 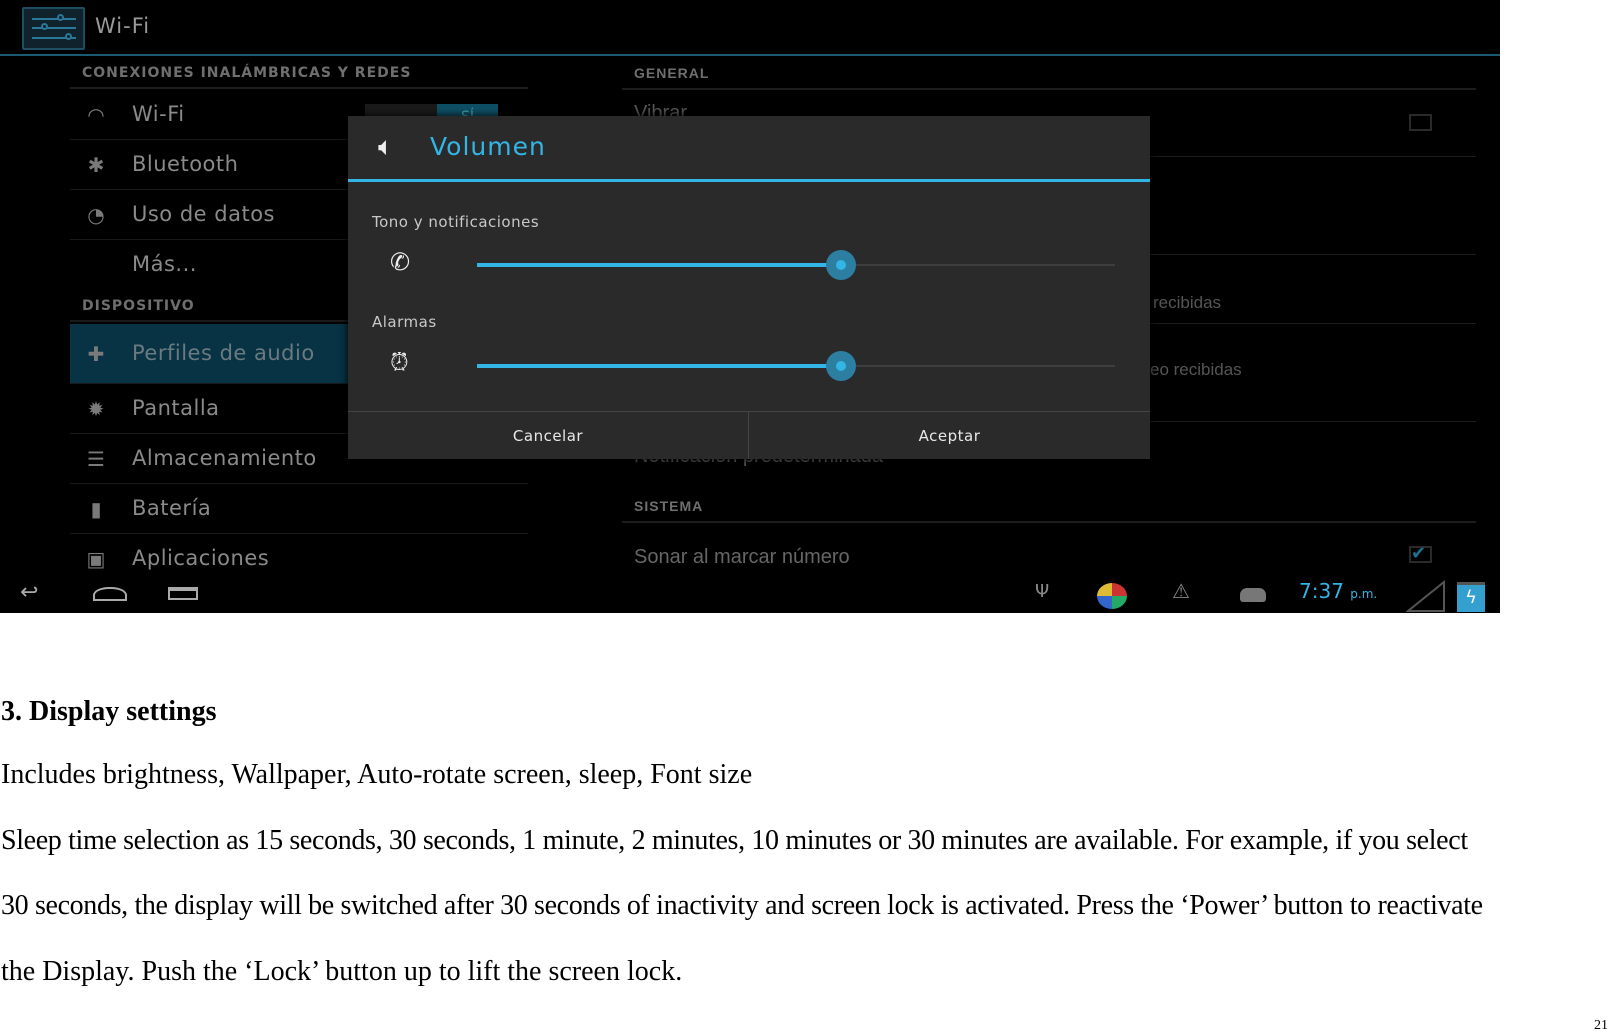 I want to click on alarm-clock-icon: ⏰︎, so click(x=399, y=362).